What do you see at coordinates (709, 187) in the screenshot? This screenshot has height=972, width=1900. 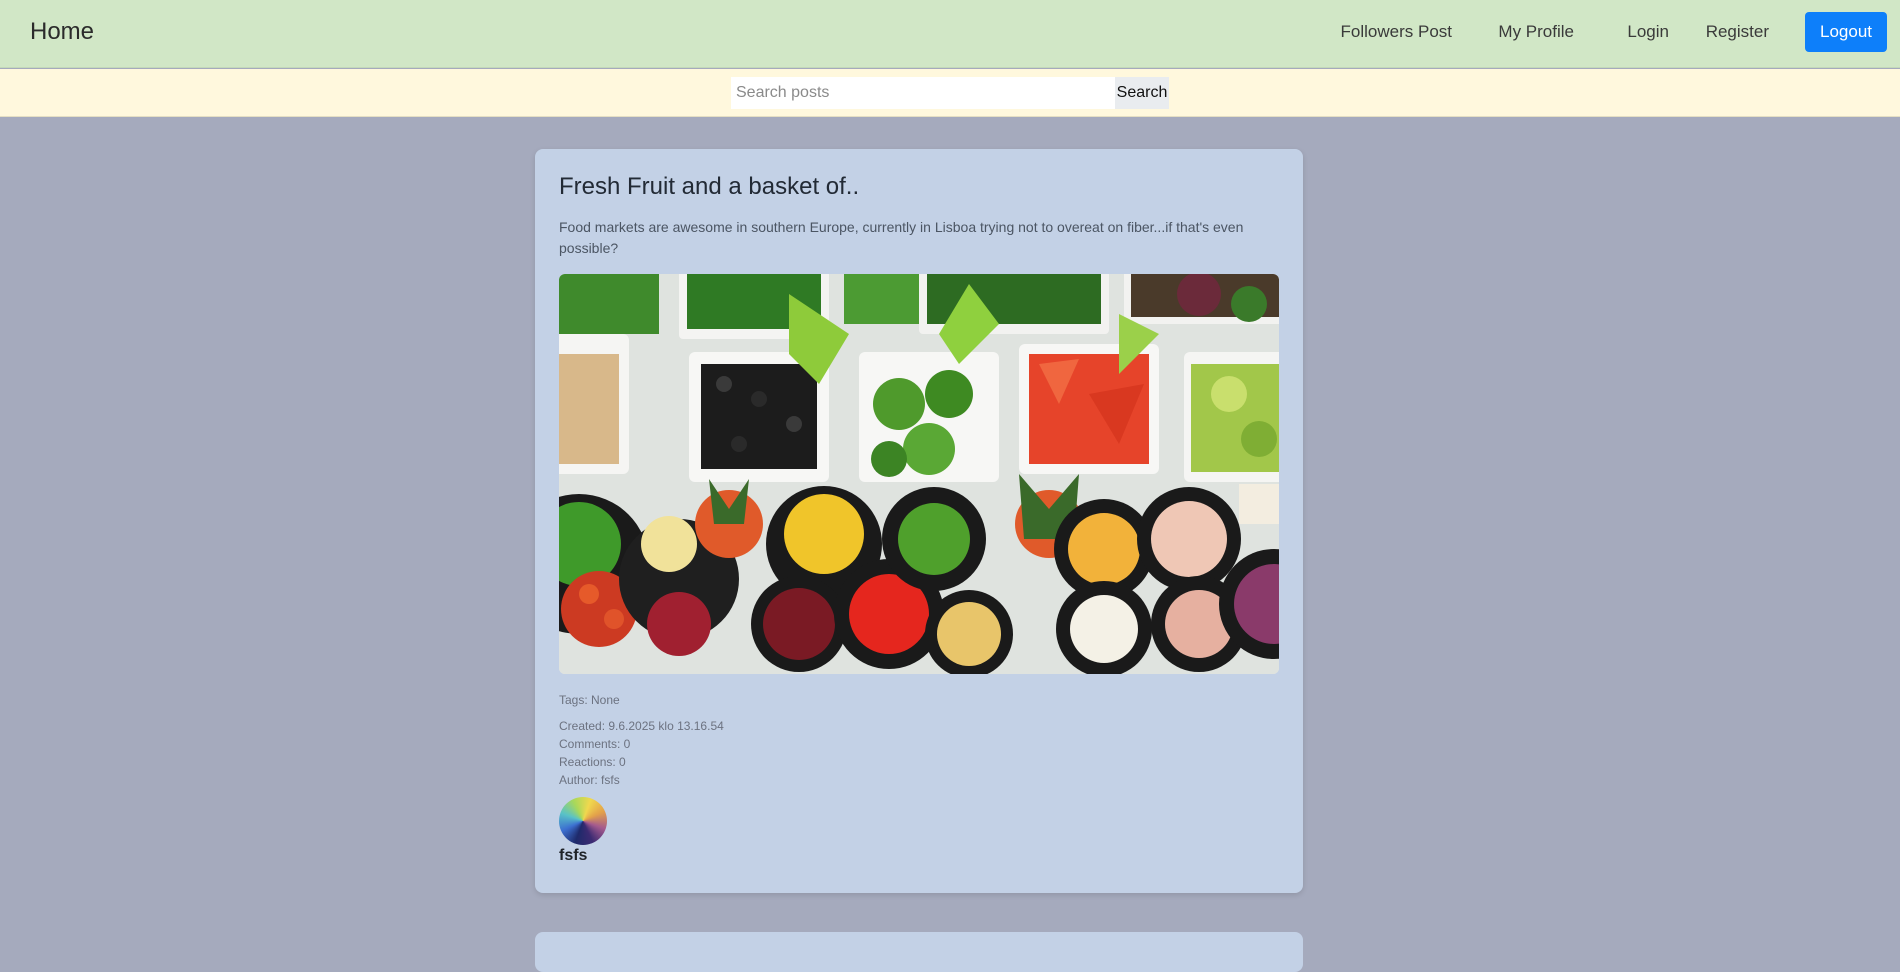 I see `post-title: Fresh Fruit and a basket of..` at bounding box center [709, 187].